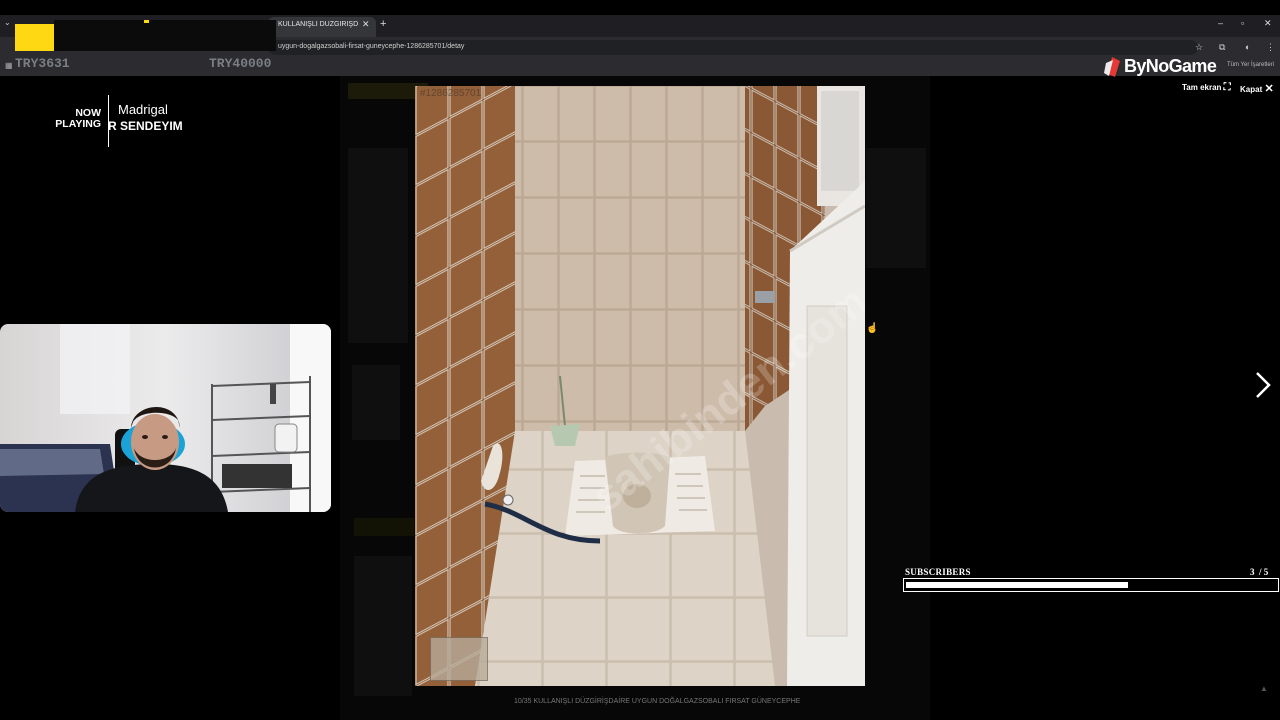 The width and height of the screenshot is (1280, 720). I want to click on bookmark-star-icon: ☆, so click(1199, 47).